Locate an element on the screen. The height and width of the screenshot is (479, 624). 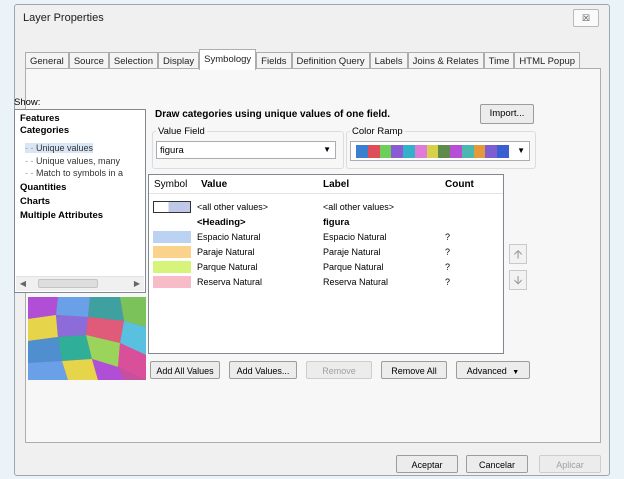
renderer-item-label: Multiple Attributes is located at coordinates (62, 215).